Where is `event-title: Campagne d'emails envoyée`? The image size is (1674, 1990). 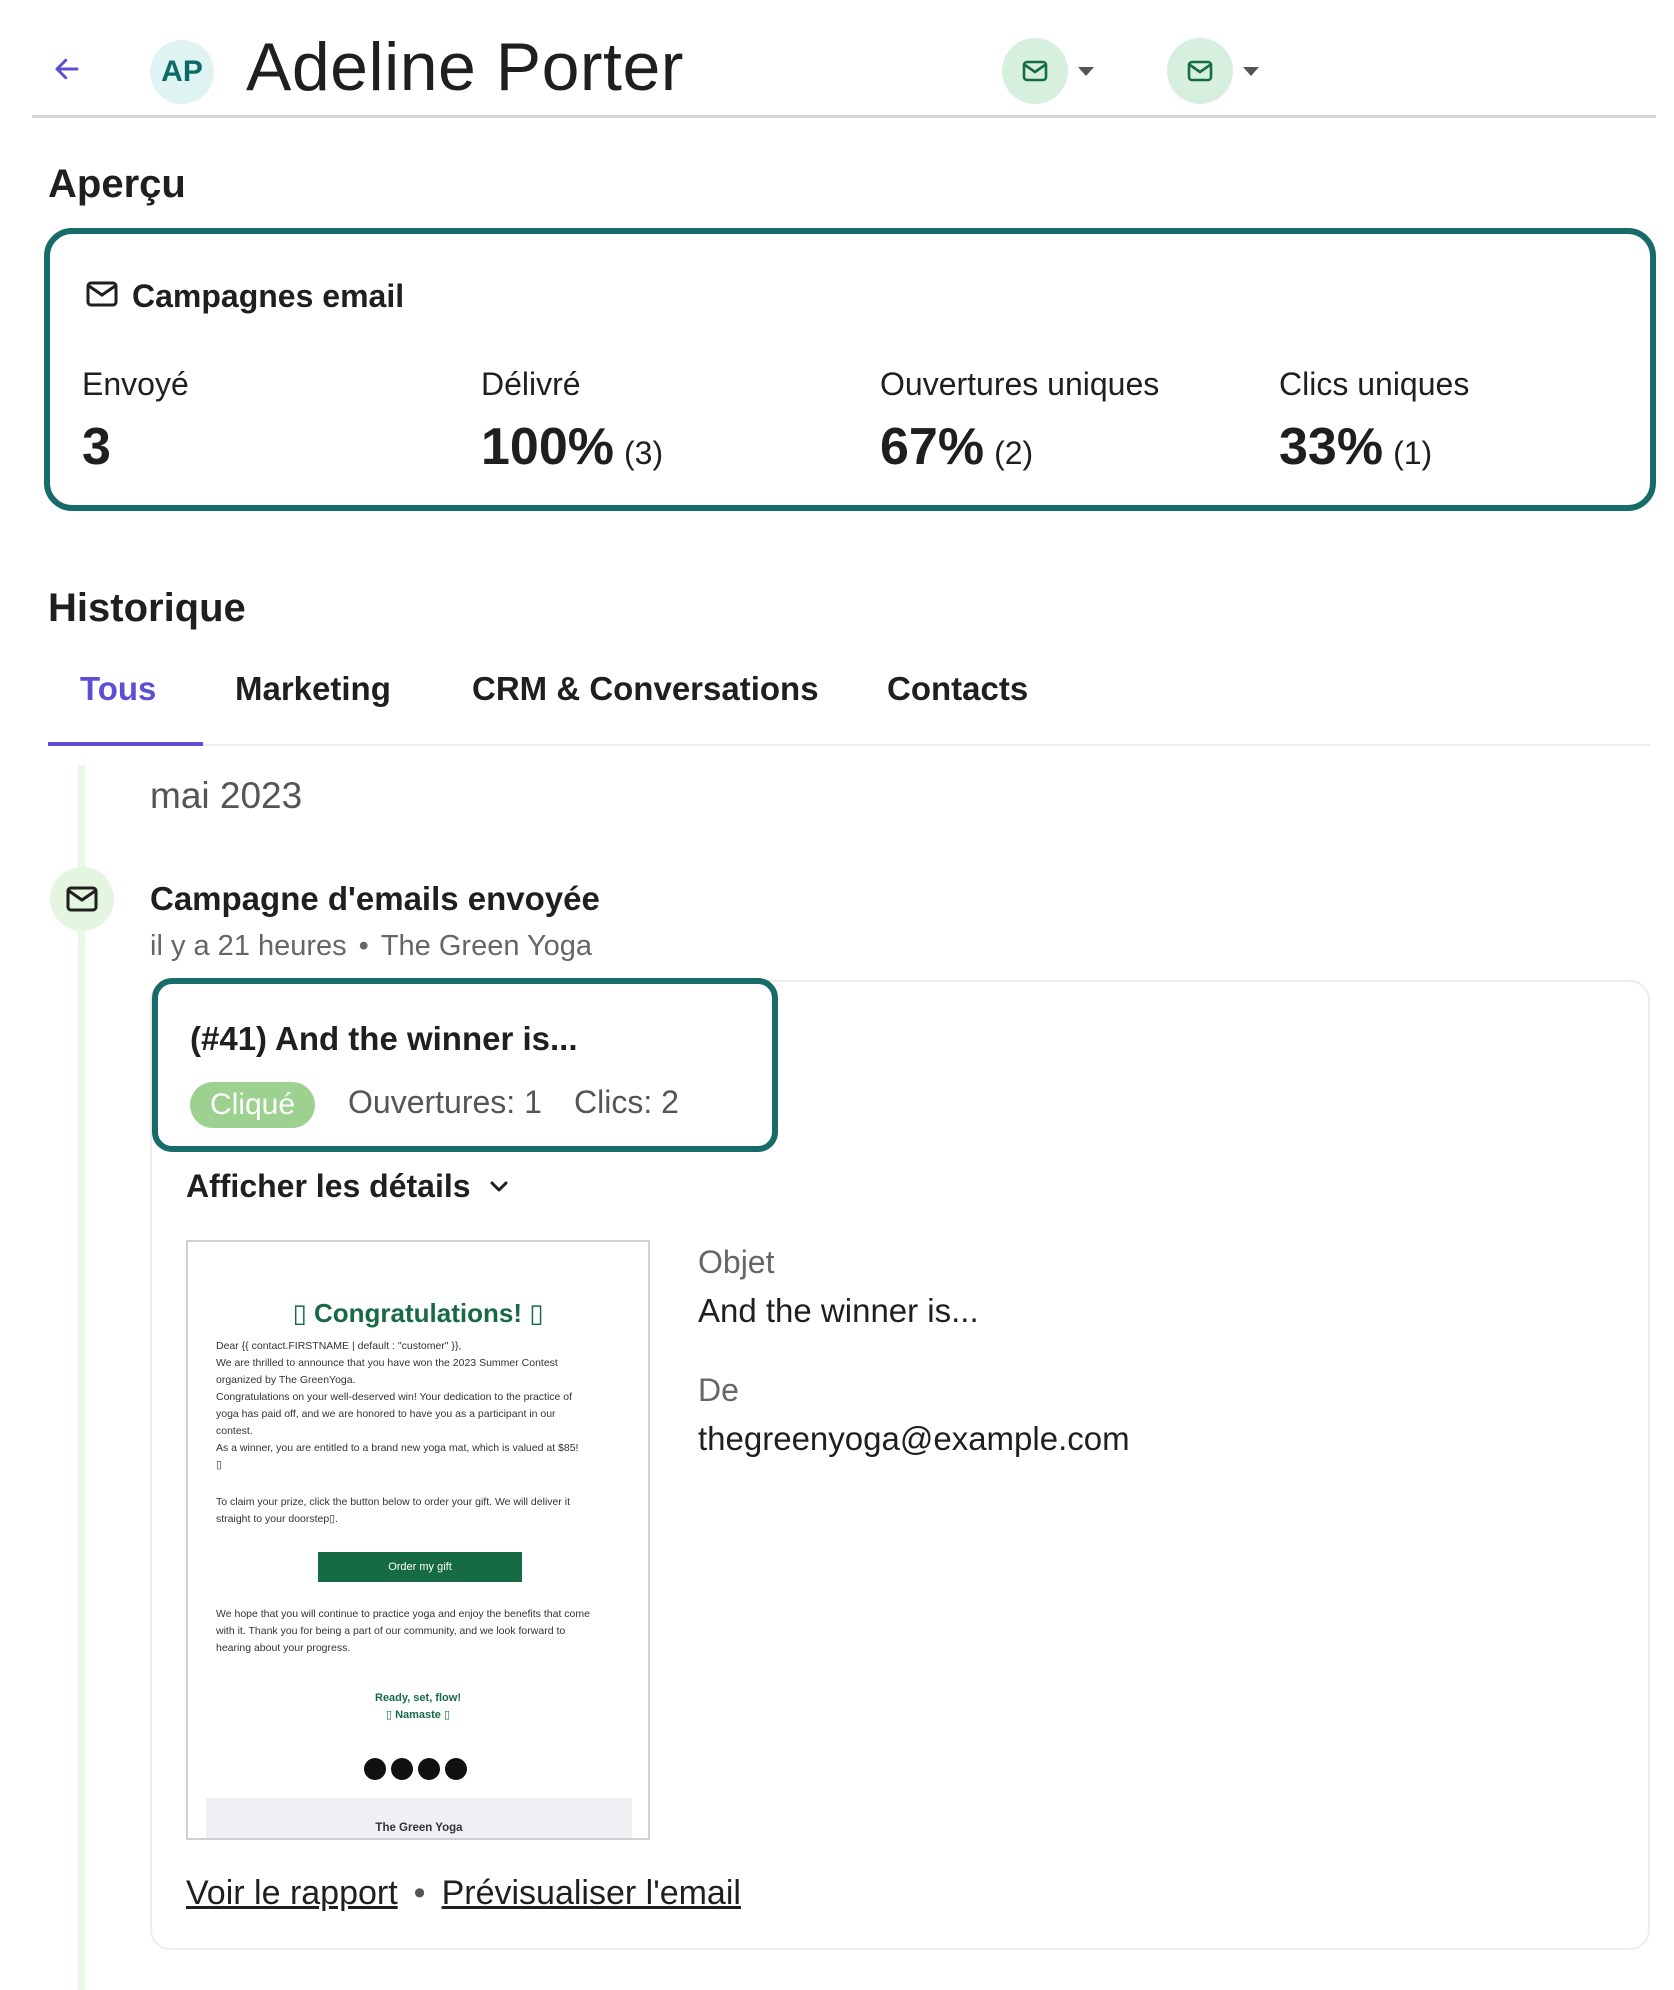 event-title: Campagne d'emails envoyée is located at coordinates (375, 898).